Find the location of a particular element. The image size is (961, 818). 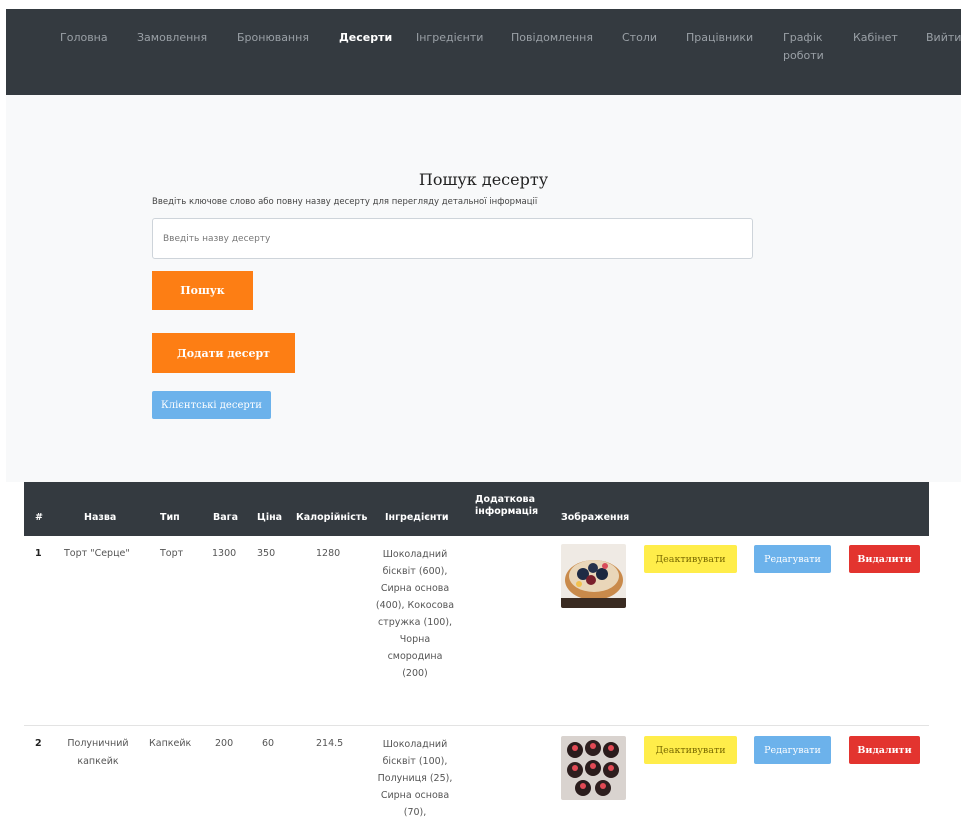

col-header-name: Назва is located at coordinates (100, 517).